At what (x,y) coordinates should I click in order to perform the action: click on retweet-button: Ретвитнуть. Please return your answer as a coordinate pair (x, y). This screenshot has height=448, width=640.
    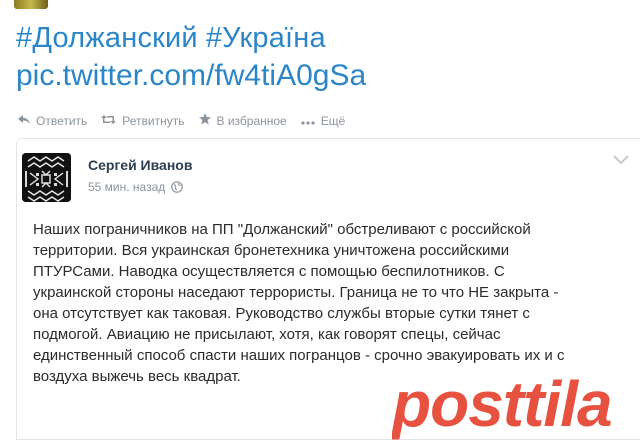
    Looking at the image, I should click on (143, 120).